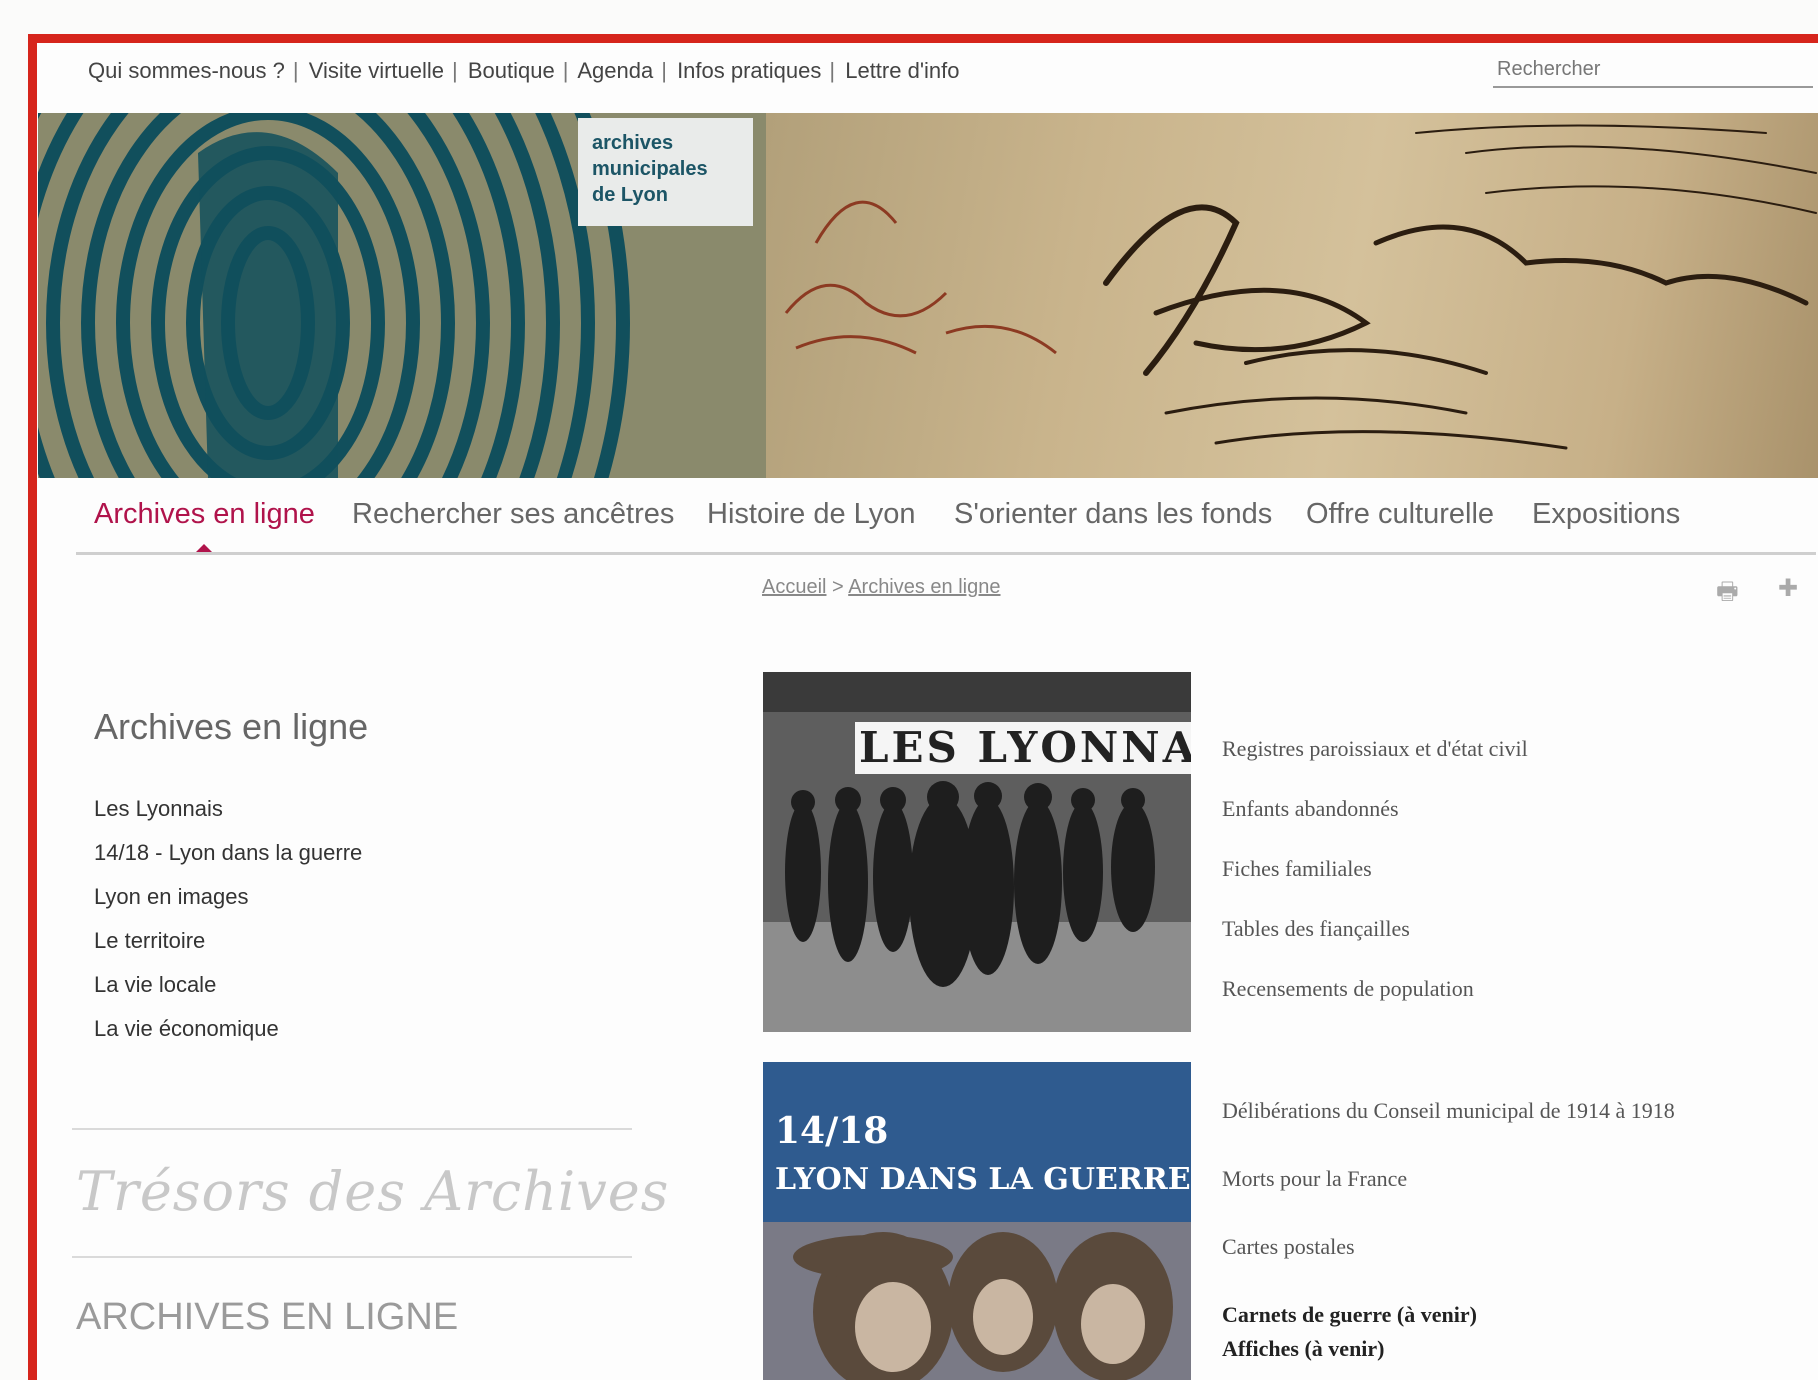 The width and height of the screenshot is (1818, 1380). Describe the element at coordinates (228, 1038) in the screenshot. I see `sidebar-item-vie-economique: La vie économique` at that location.